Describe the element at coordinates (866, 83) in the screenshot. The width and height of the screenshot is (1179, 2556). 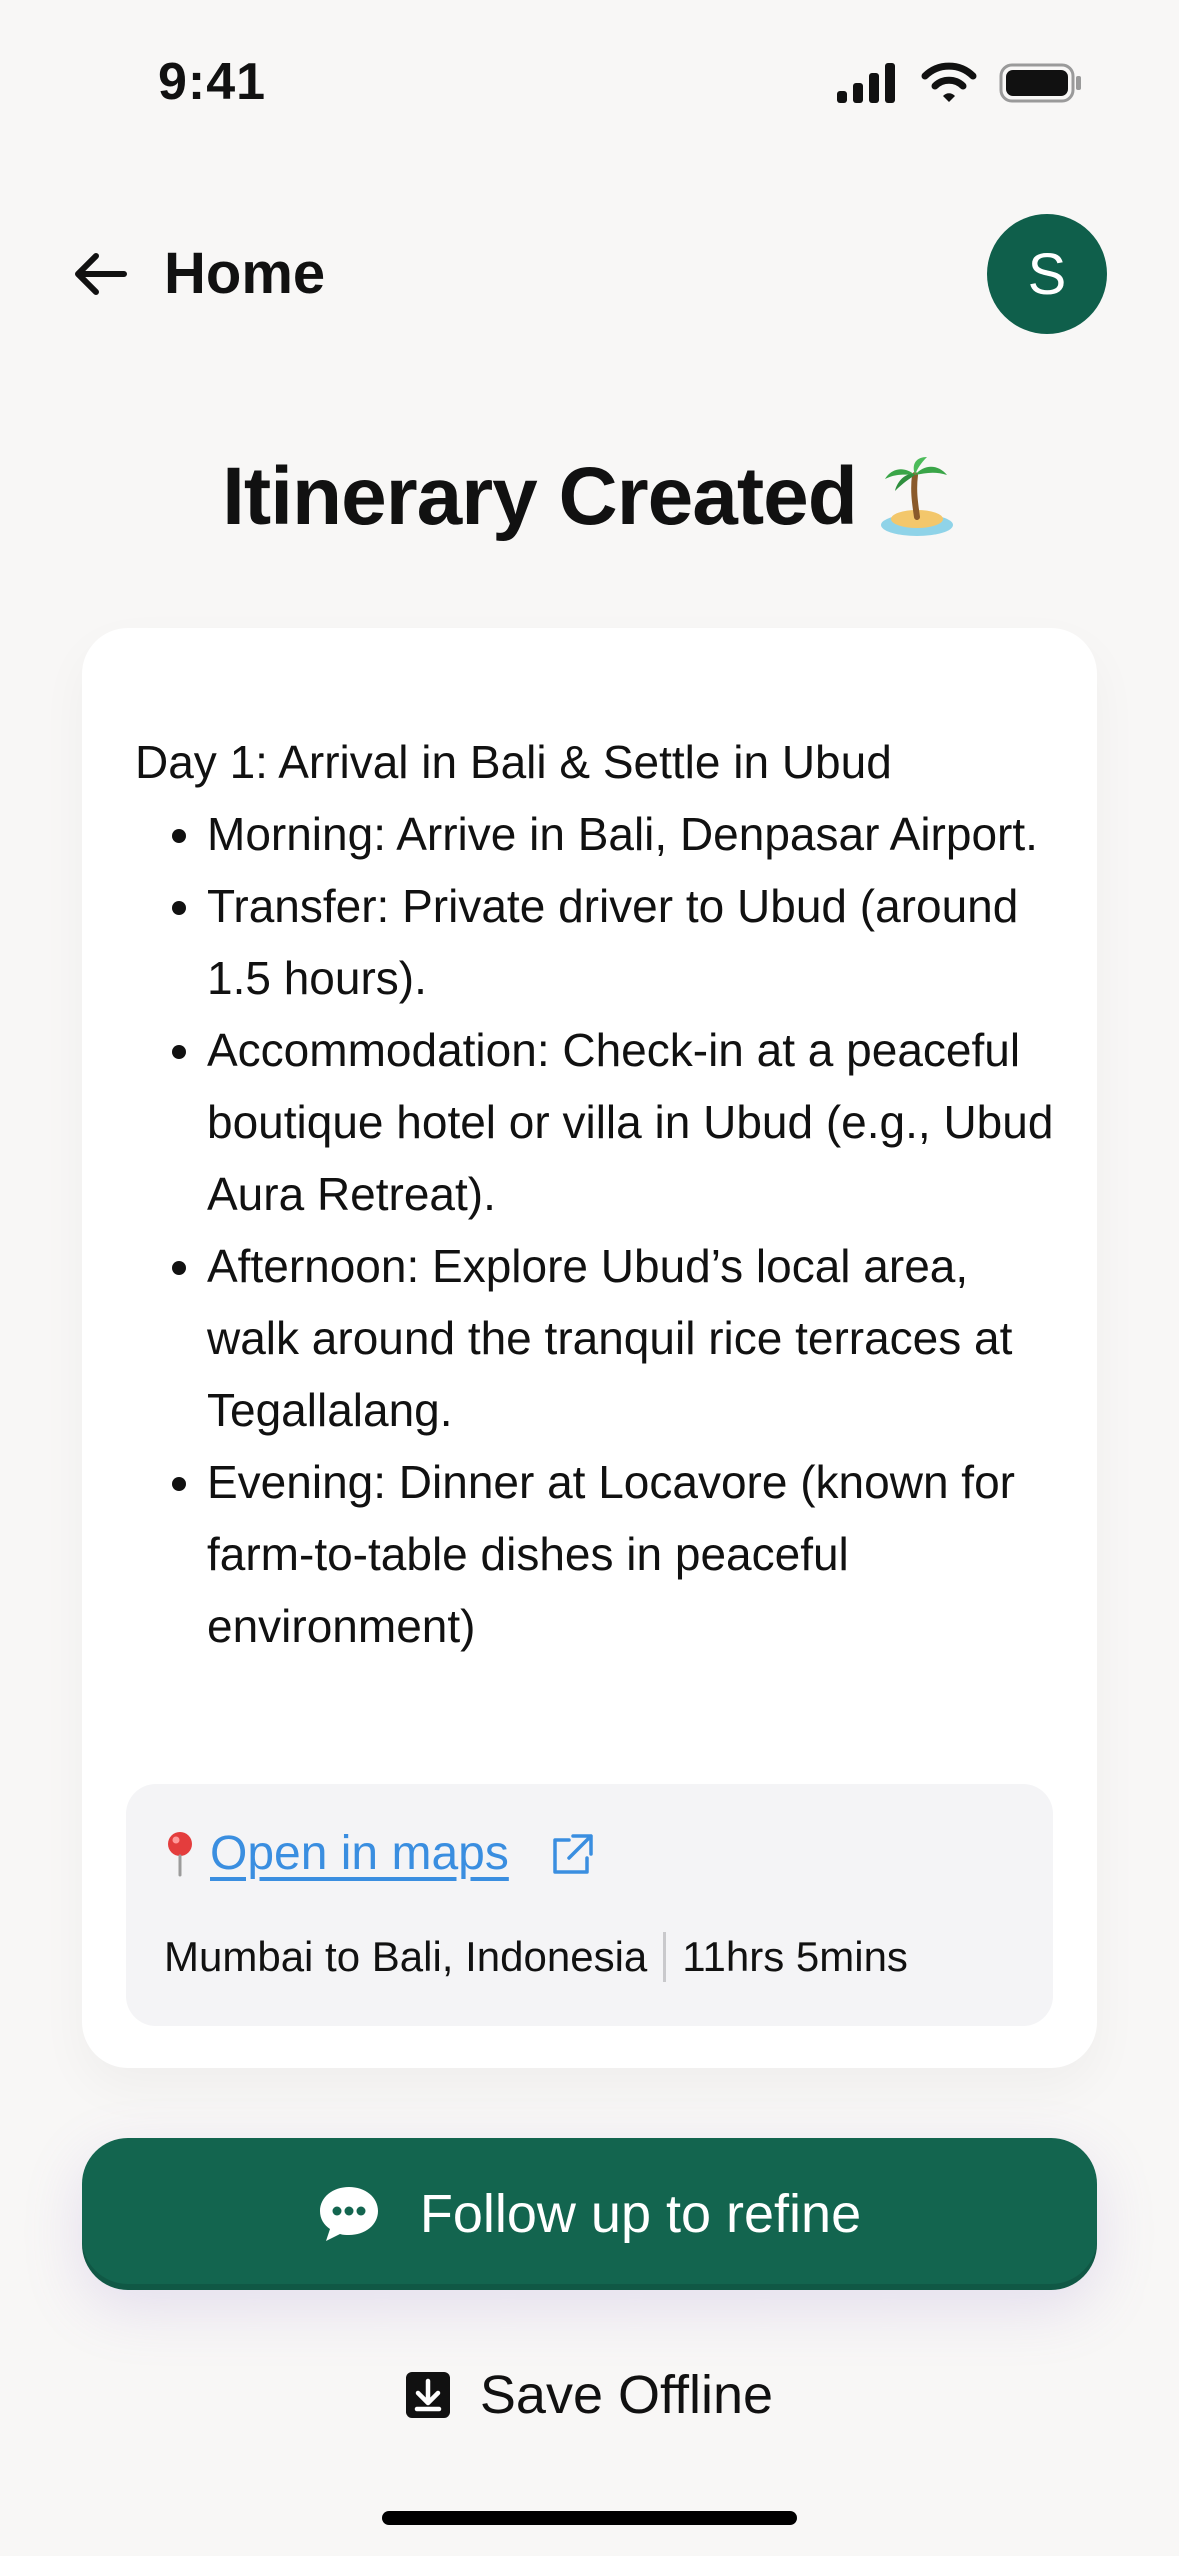
I see `cellular-signal-icon` at that location.